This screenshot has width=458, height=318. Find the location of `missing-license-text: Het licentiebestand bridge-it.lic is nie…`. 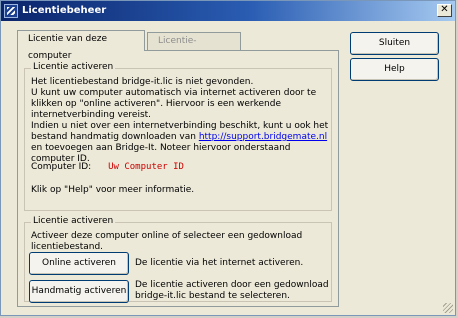

missing-license-text: Het licentiebestand bridge-it.lic is nie… is located at coordinates (142, 82).